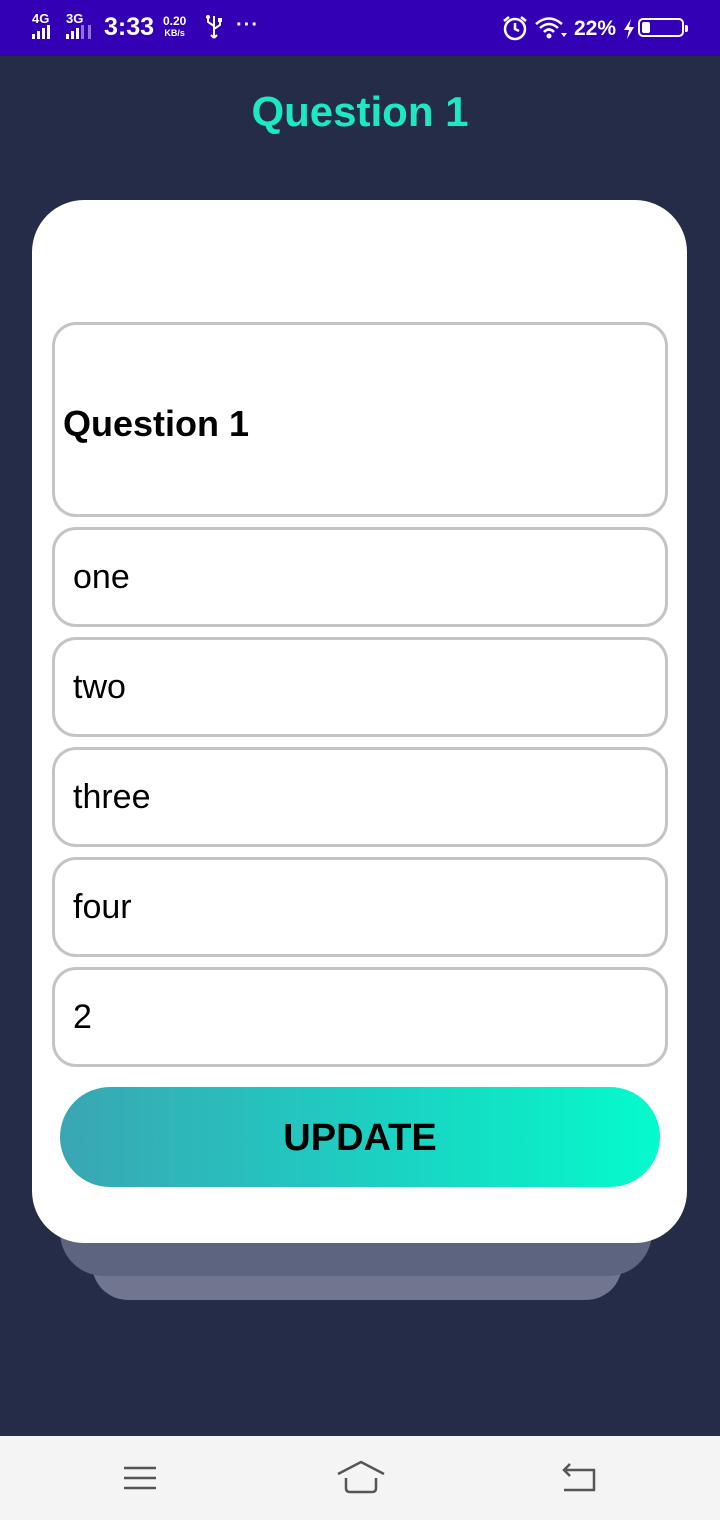  I want to click on answer-value: 2, so click(82, 1017).